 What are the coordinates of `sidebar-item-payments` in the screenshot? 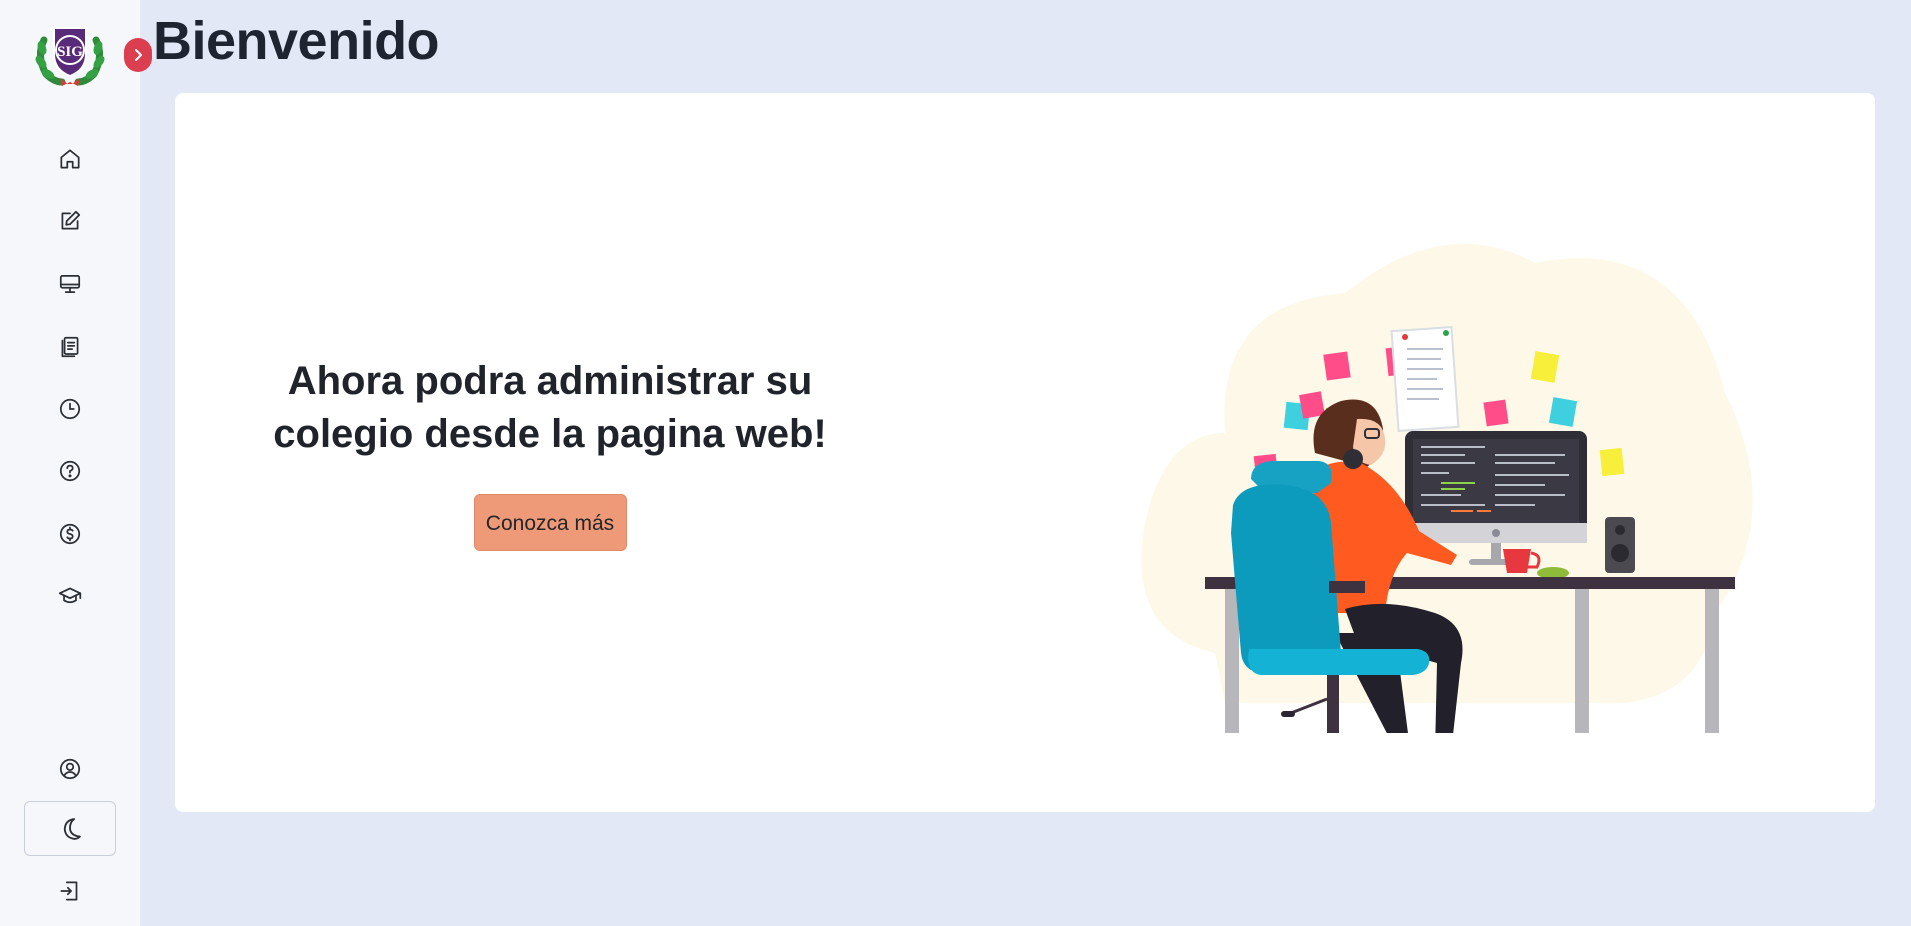 It's located at (70, 534).